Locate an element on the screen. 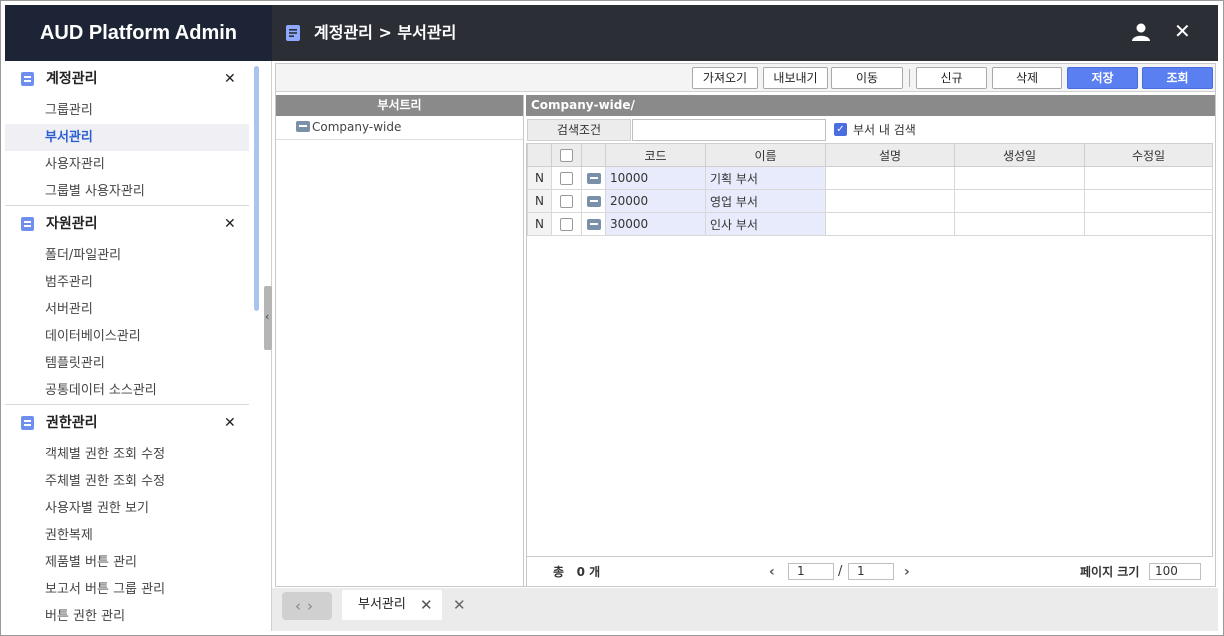 The width and height of the screenshot is (1224, 636). tree-node: Company-wide is located at coordinates (399, 128).